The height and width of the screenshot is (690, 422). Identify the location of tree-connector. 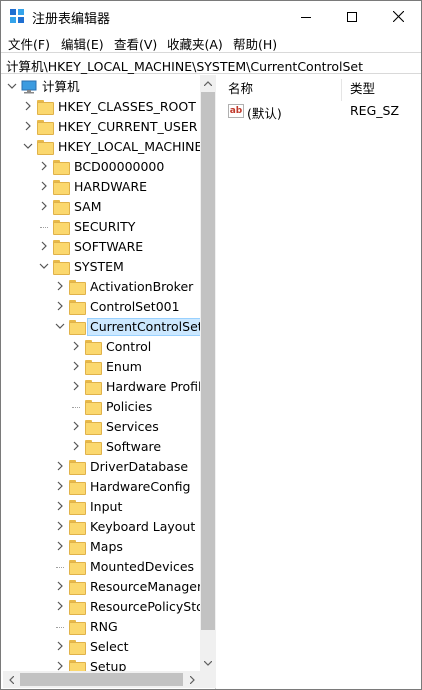
(76, 407).